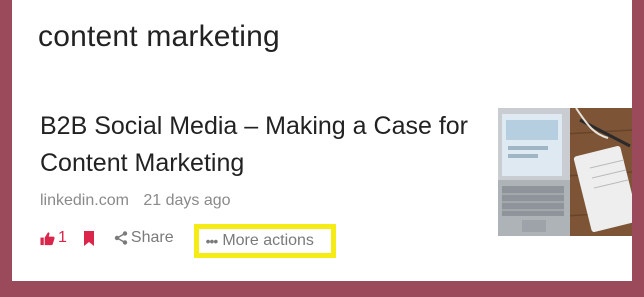 The image size is (644, 297). What do you see at coordinates (84, 200) in the screenshot?
I see `article-source: linkedin.com` at bounding box center [84, 200].